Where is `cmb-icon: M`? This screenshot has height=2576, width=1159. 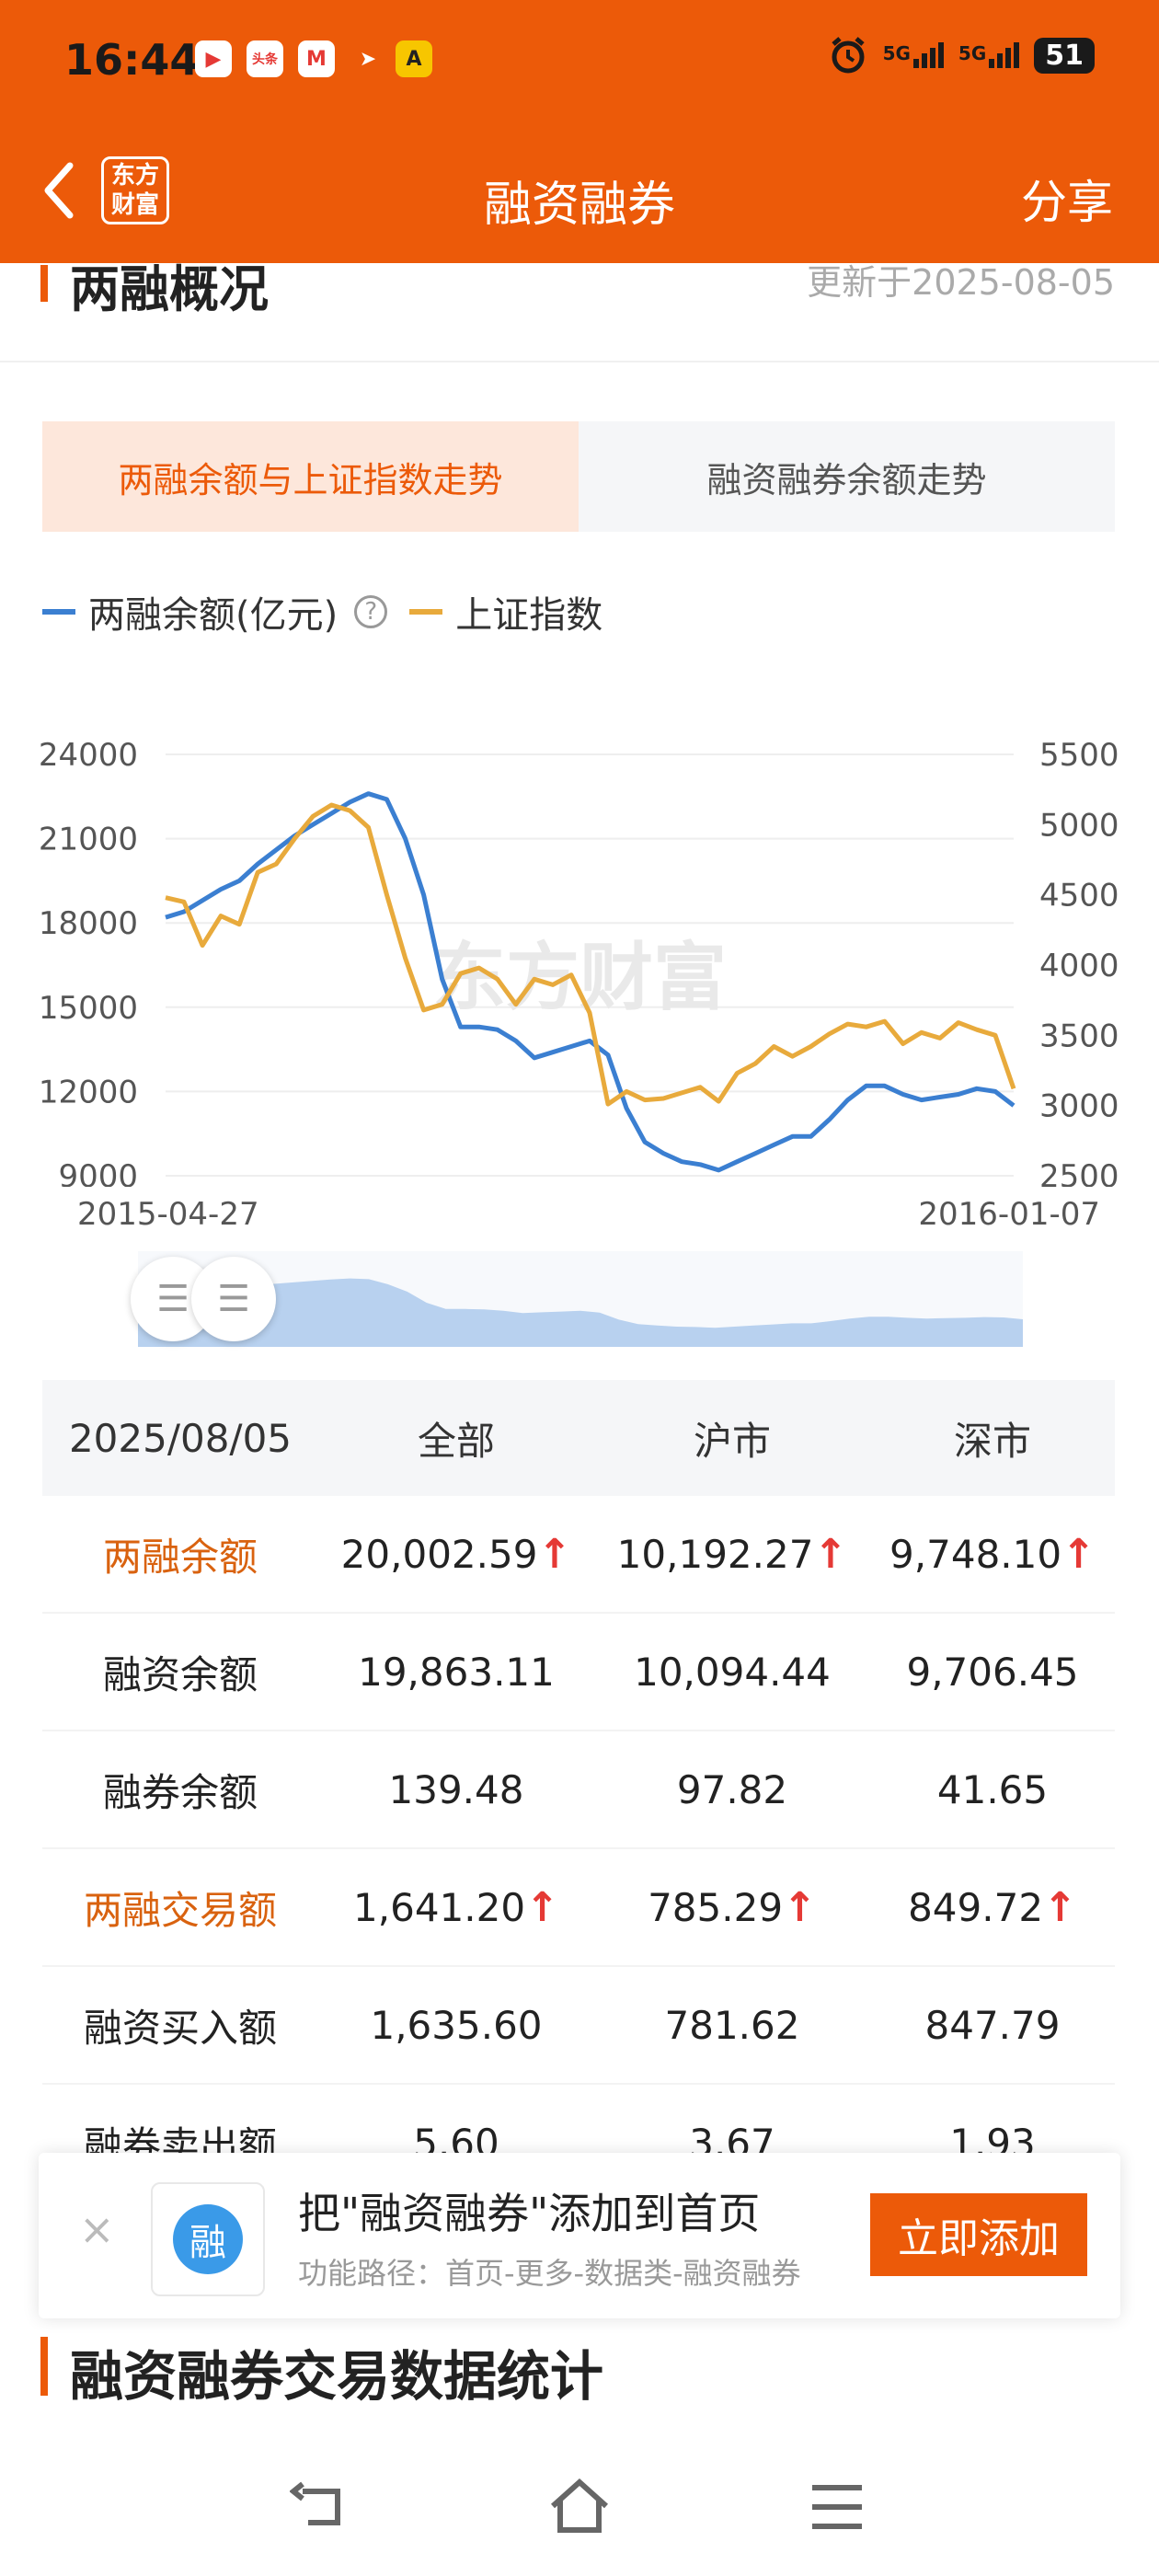
cmb-icon: M is located at coordinates (316, 58).